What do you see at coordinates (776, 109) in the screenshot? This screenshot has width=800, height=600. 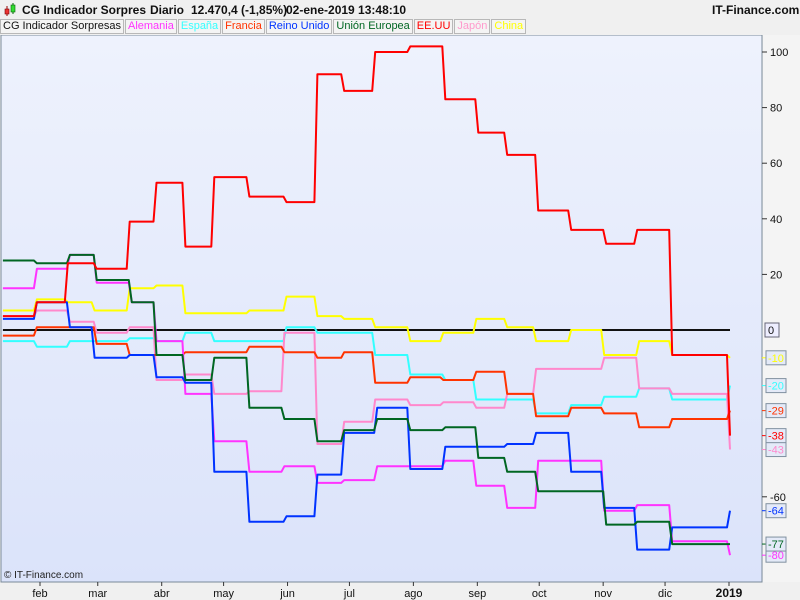 I see `y-tick-label: 80` at bounding box center [776, 109].